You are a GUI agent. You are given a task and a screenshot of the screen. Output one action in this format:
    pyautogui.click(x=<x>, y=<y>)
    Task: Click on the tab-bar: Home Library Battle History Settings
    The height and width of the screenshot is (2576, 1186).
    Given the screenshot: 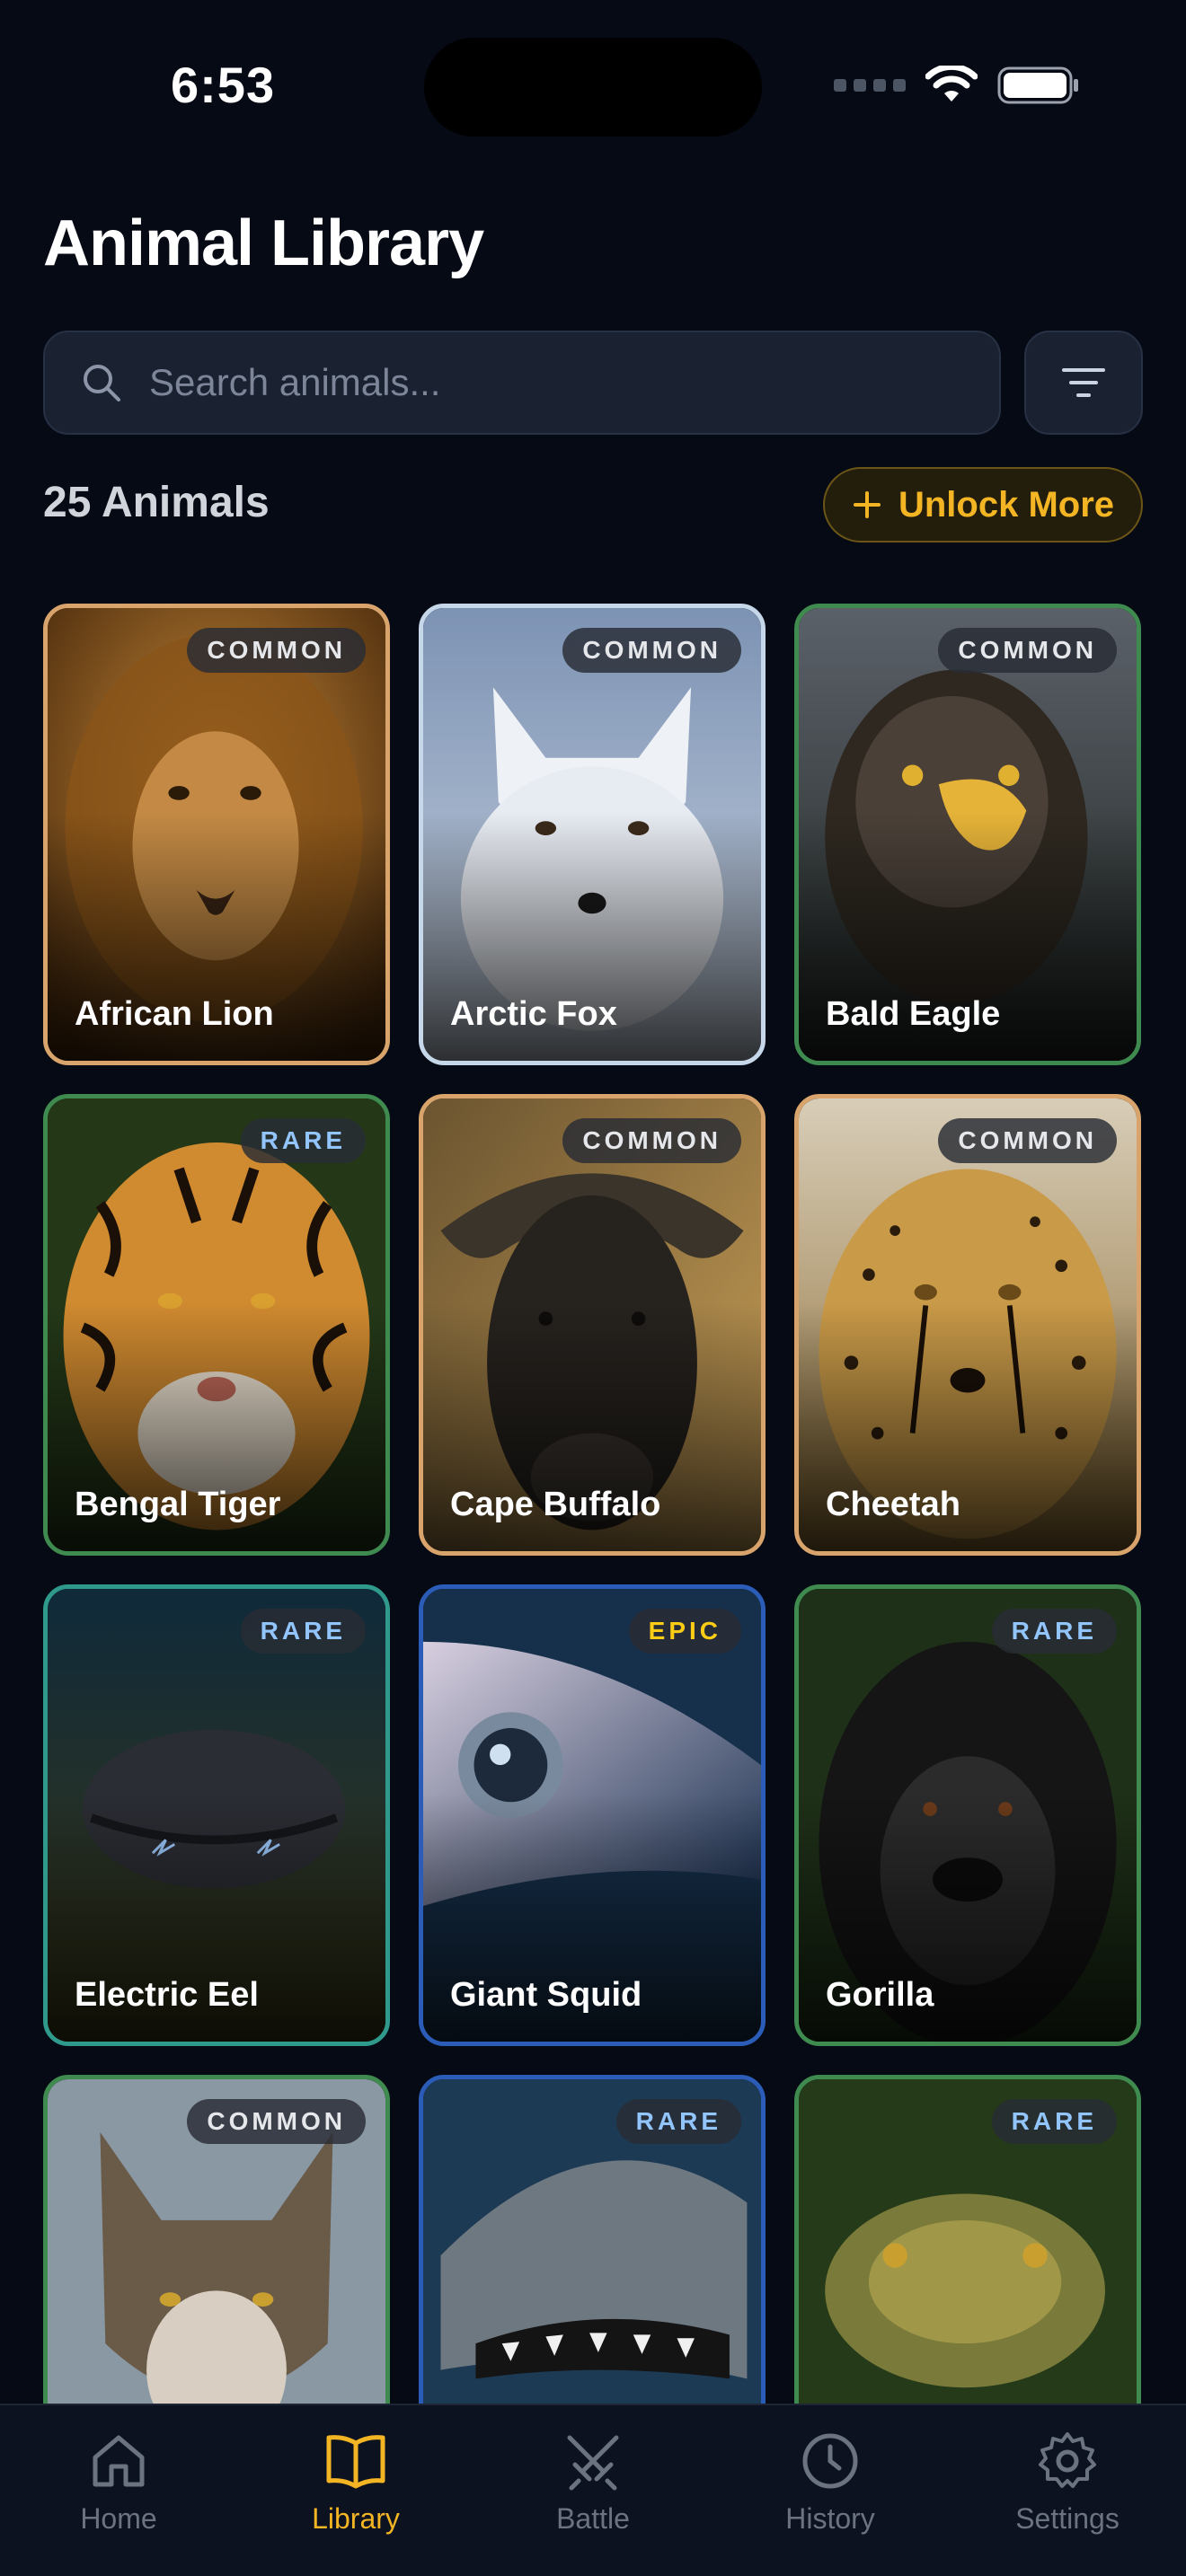 What is the action you would take?
    pyautogui.click(x=593, y=2490)
    